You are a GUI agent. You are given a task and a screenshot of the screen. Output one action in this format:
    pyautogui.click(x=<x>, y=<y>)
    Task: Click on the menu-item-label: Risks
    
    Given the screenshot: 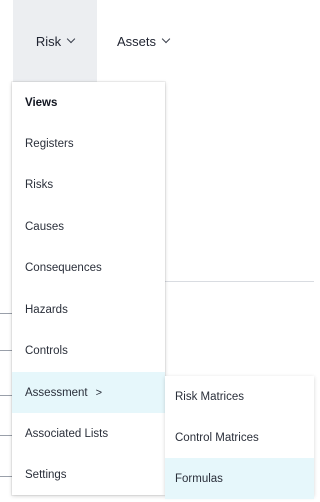 What is the action you would take?
    pyautogui.click(x=39, y=184)
    